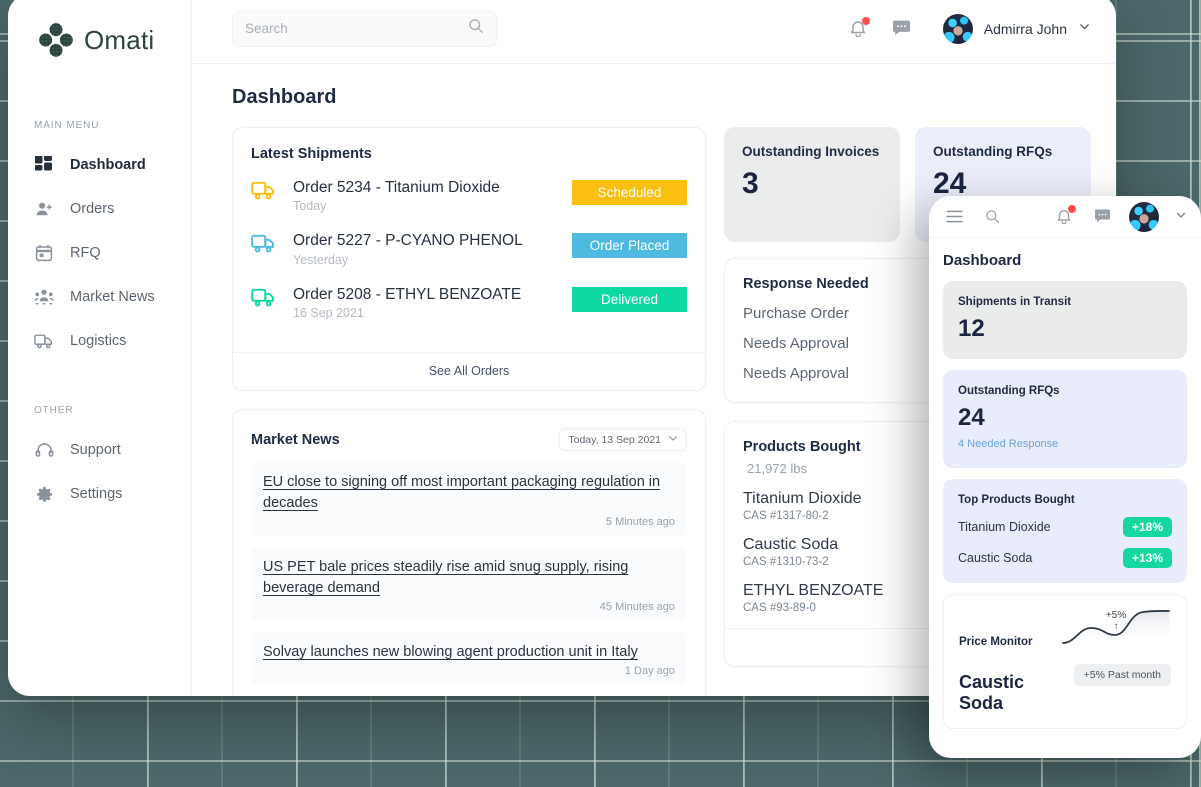 This screenshot has width=1201, height=787. I want to click on sidebar-item-logistics: Logistics, so click(99, 341).